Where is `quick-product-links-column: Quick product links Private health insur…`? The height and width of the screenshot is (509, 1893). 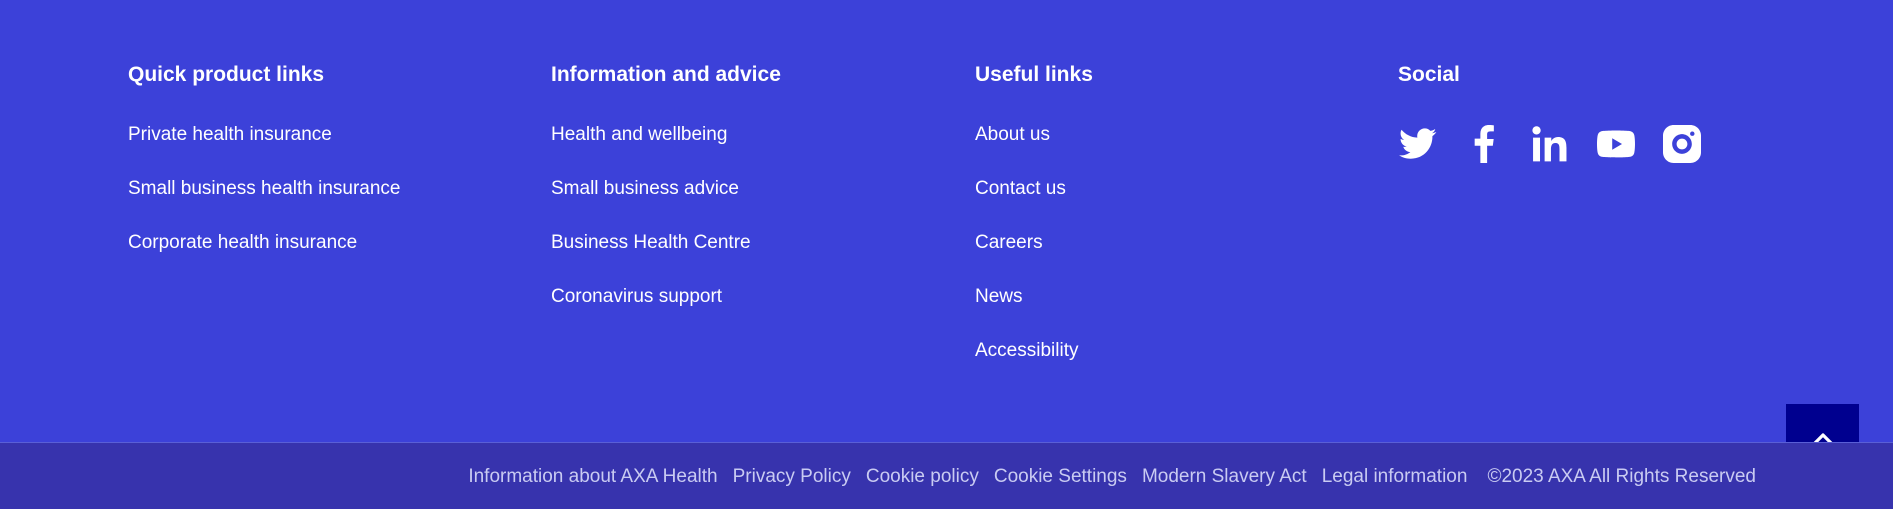 quick-product-links-column: Quick product links Private health insur… is located at coordinates (264, 173).